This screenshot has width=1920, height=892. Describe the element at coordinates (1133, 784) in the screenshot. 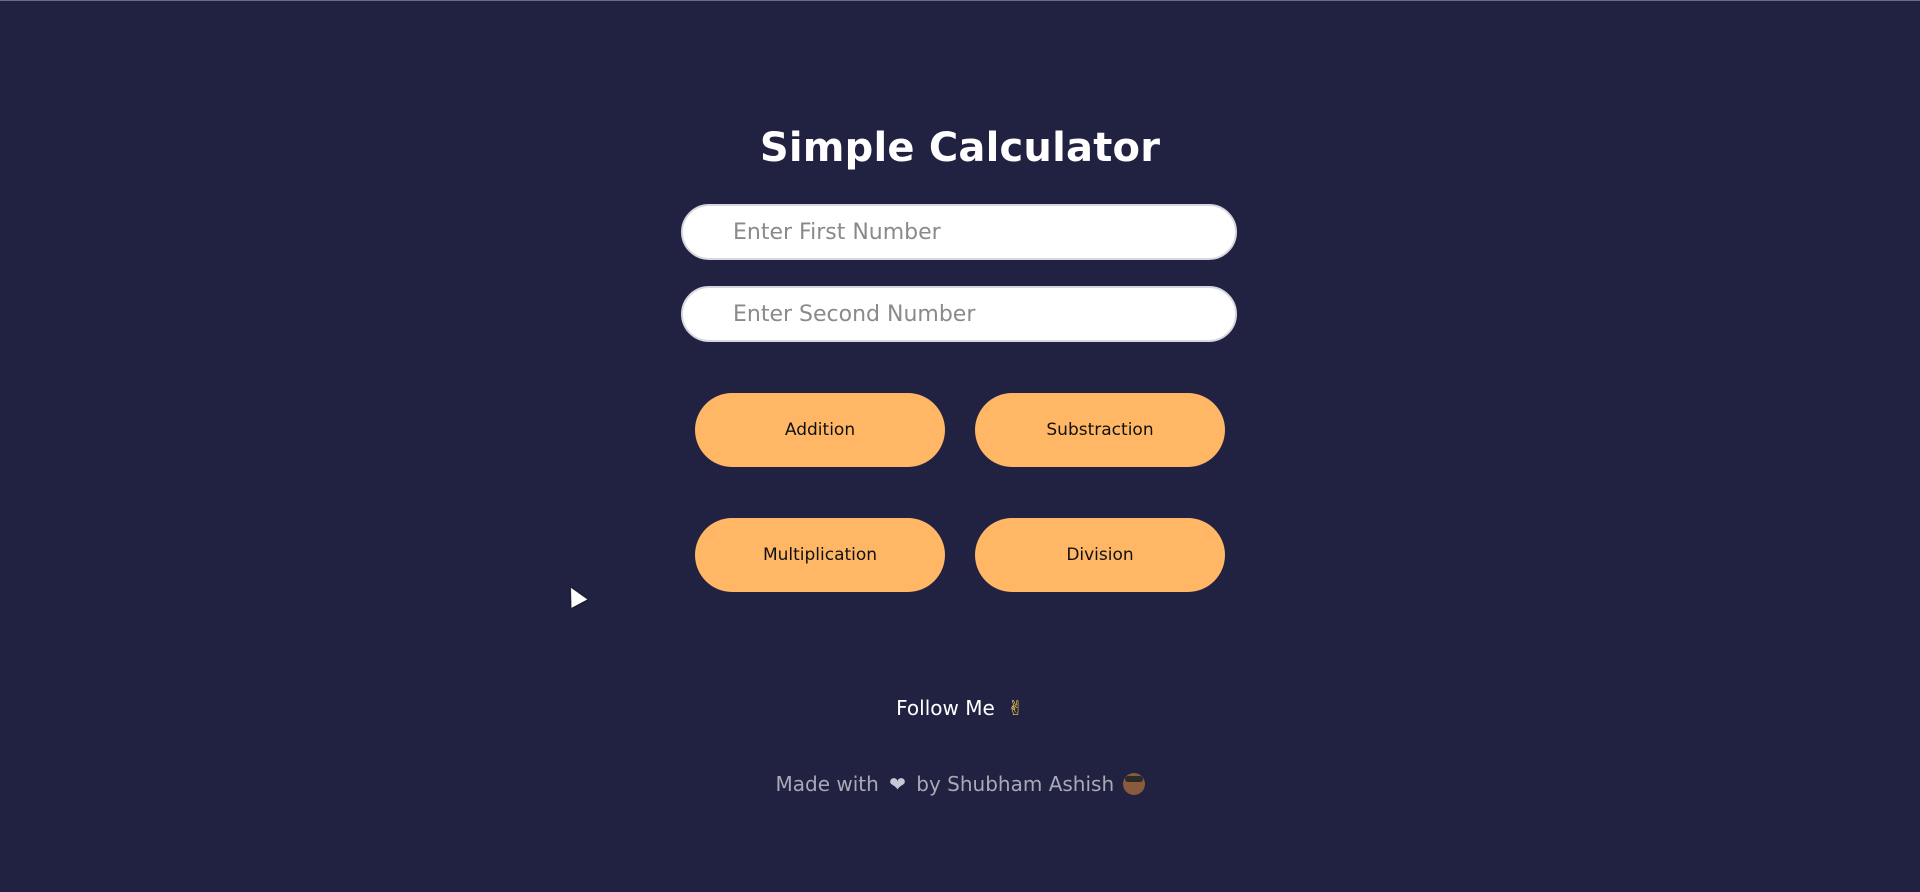

I see `sunglasses-face-icon` at that location.